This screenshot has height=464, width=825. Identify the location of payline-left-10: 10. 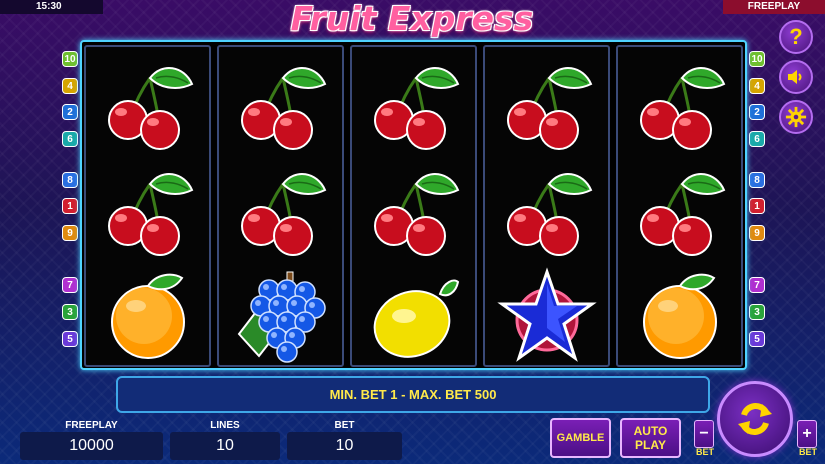
(70, 59).